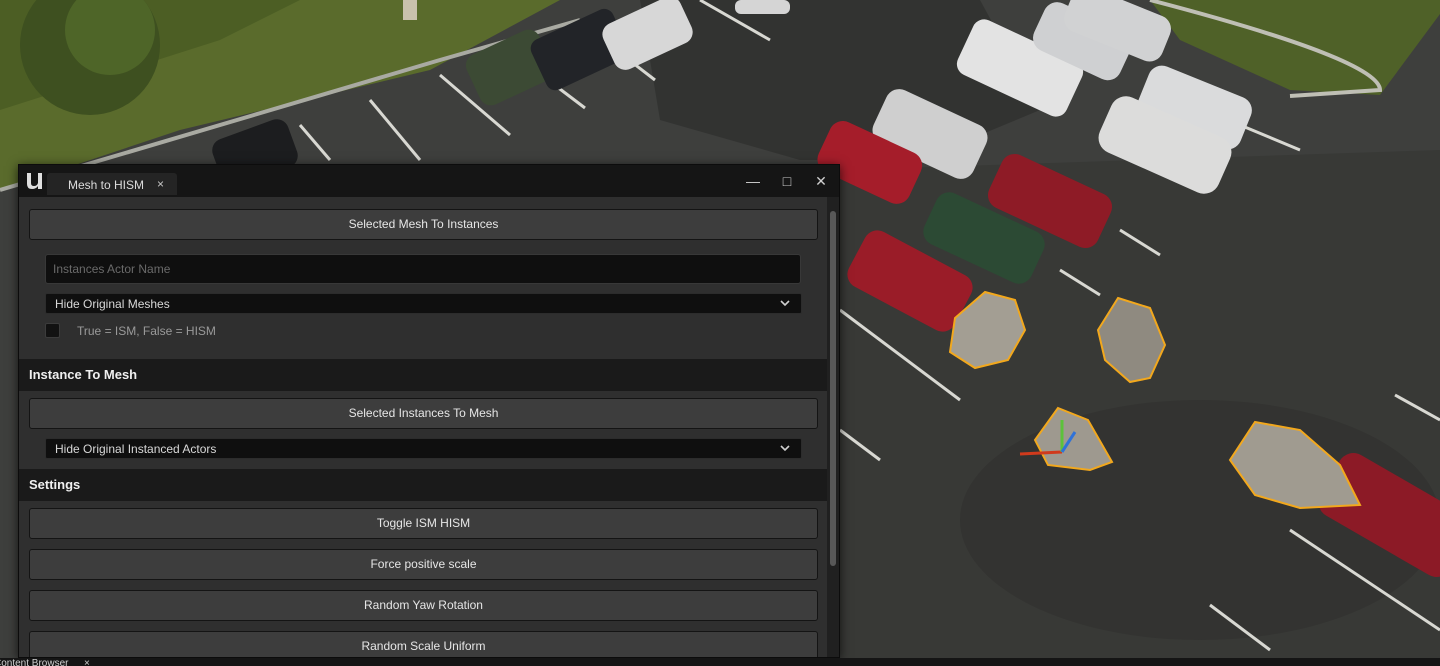  What do you see at coordinates (787, 181) in the screenshot?
I see `maximize-button: □` at bounding box center [787, 181].